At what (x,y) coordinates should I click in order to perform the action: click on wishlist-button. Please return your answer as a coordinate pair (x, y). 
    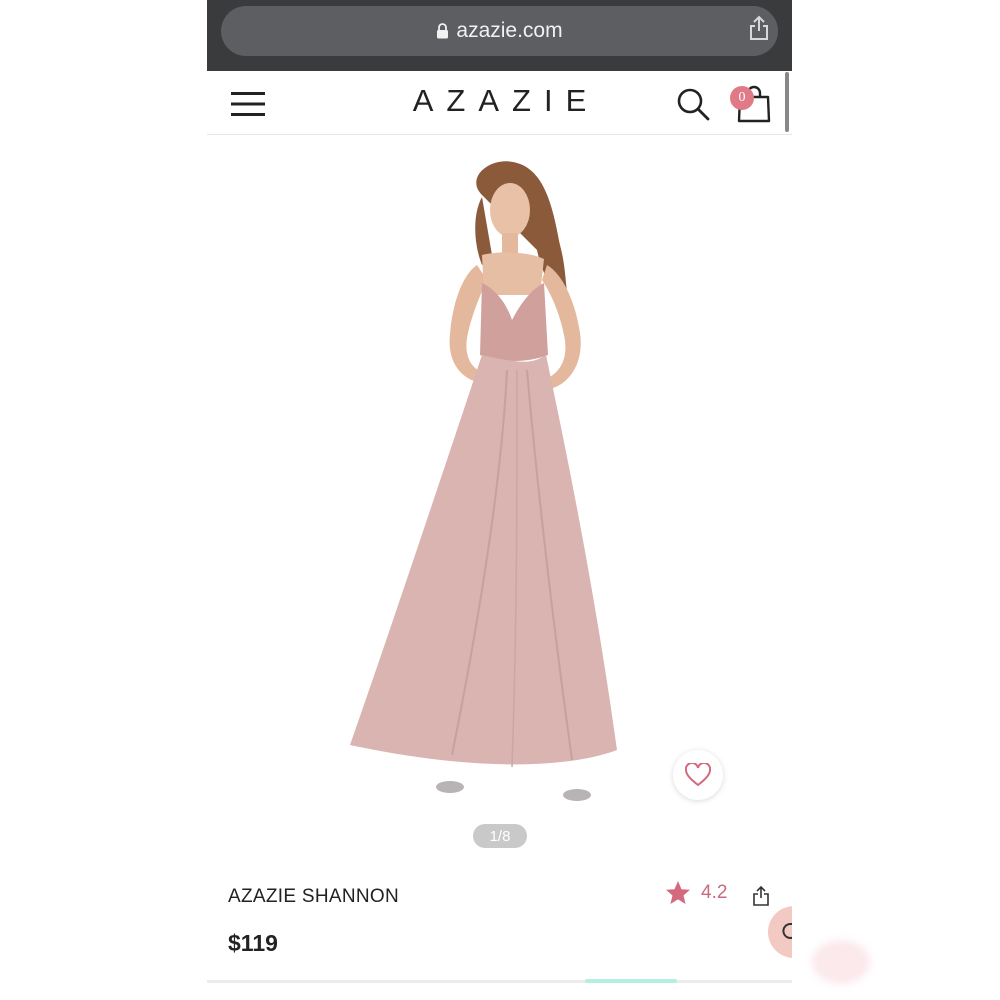
    Looking at the image, I should click on (698, 775).